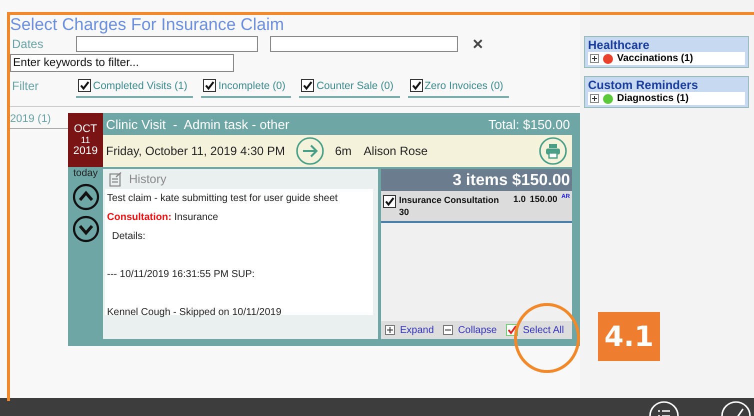  Describe the element at coordinates (547, 338) in the screenshot. I see `highlight-circle` at that location.